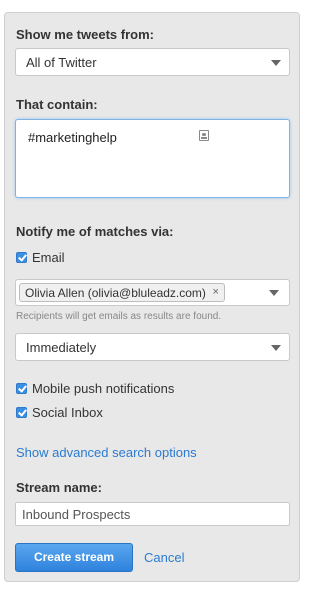  I want to click on frequency-select-value: Immediately, so click(61, 347).